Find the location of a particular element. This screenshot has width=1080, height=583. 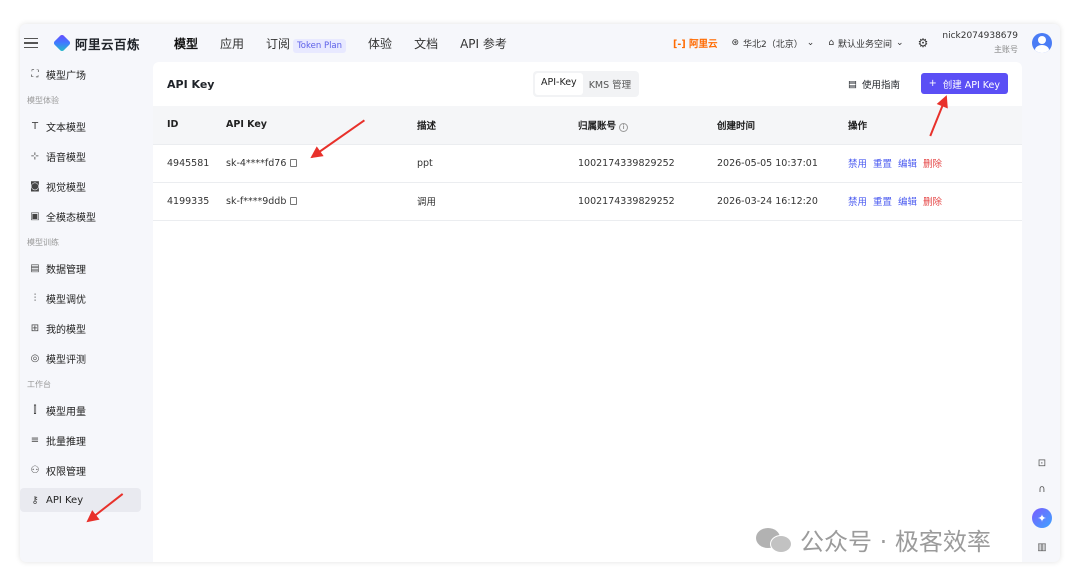

sidebar-group-label: 模型训练 is located at coordinates (43, 242).